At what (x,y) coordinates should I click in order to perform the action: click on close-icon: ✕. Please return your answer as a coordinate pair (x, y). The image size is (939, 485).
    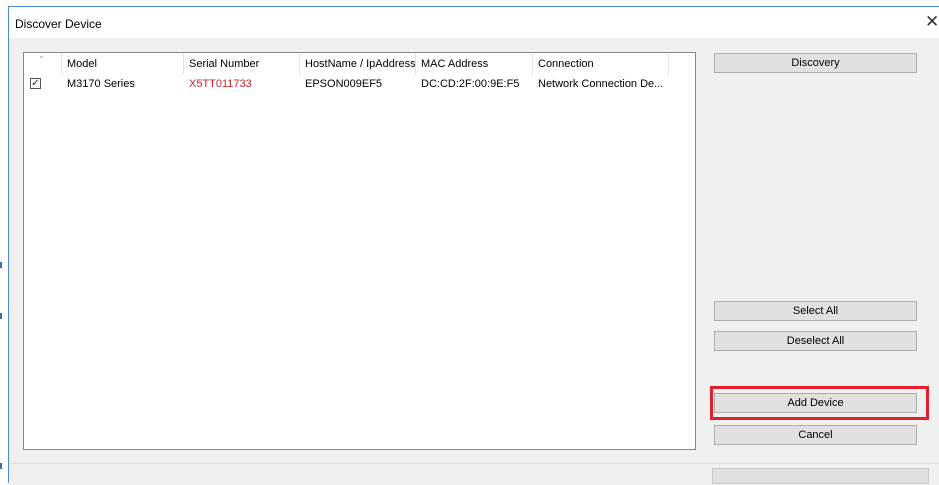
    Looking at the image, I should click on (932, 22).